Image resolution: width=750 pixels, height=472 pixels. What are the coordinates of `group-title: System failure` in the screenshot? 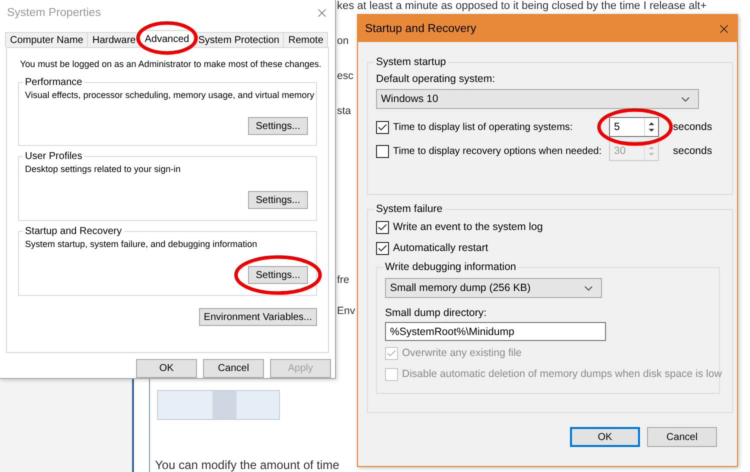 It's located at (409, 209).